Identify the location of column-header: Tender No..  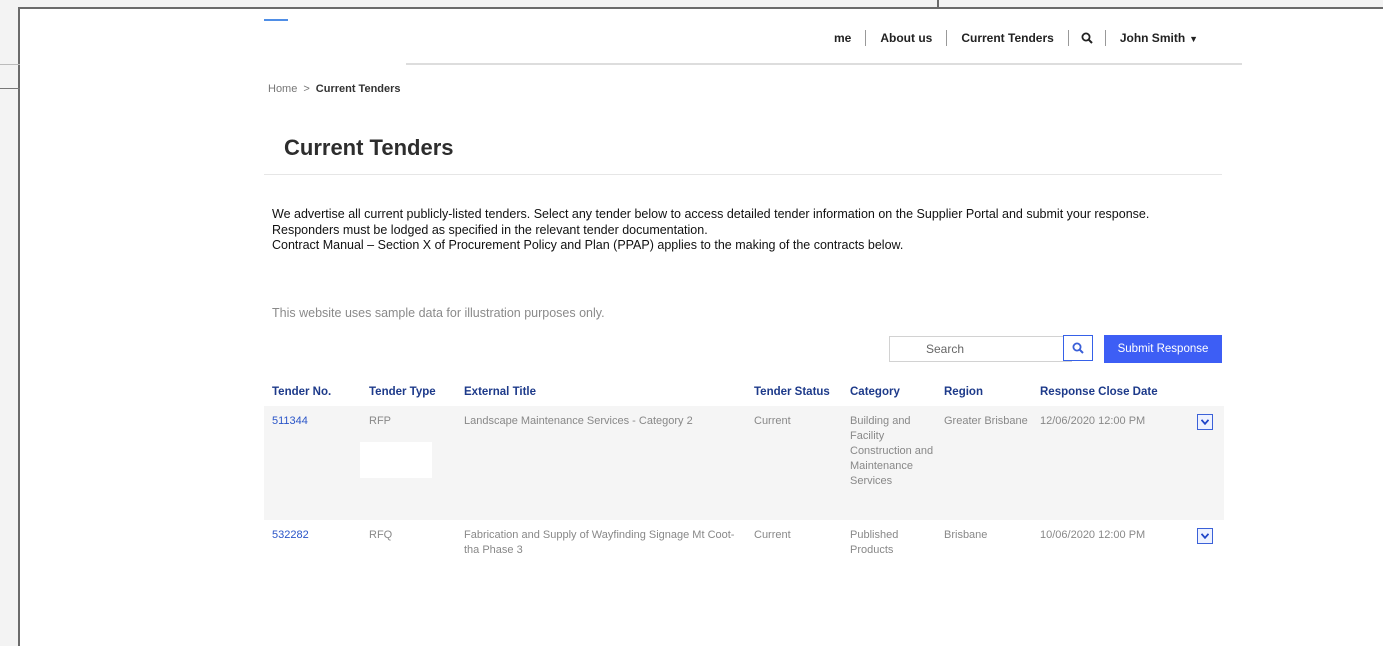
(312, 392).